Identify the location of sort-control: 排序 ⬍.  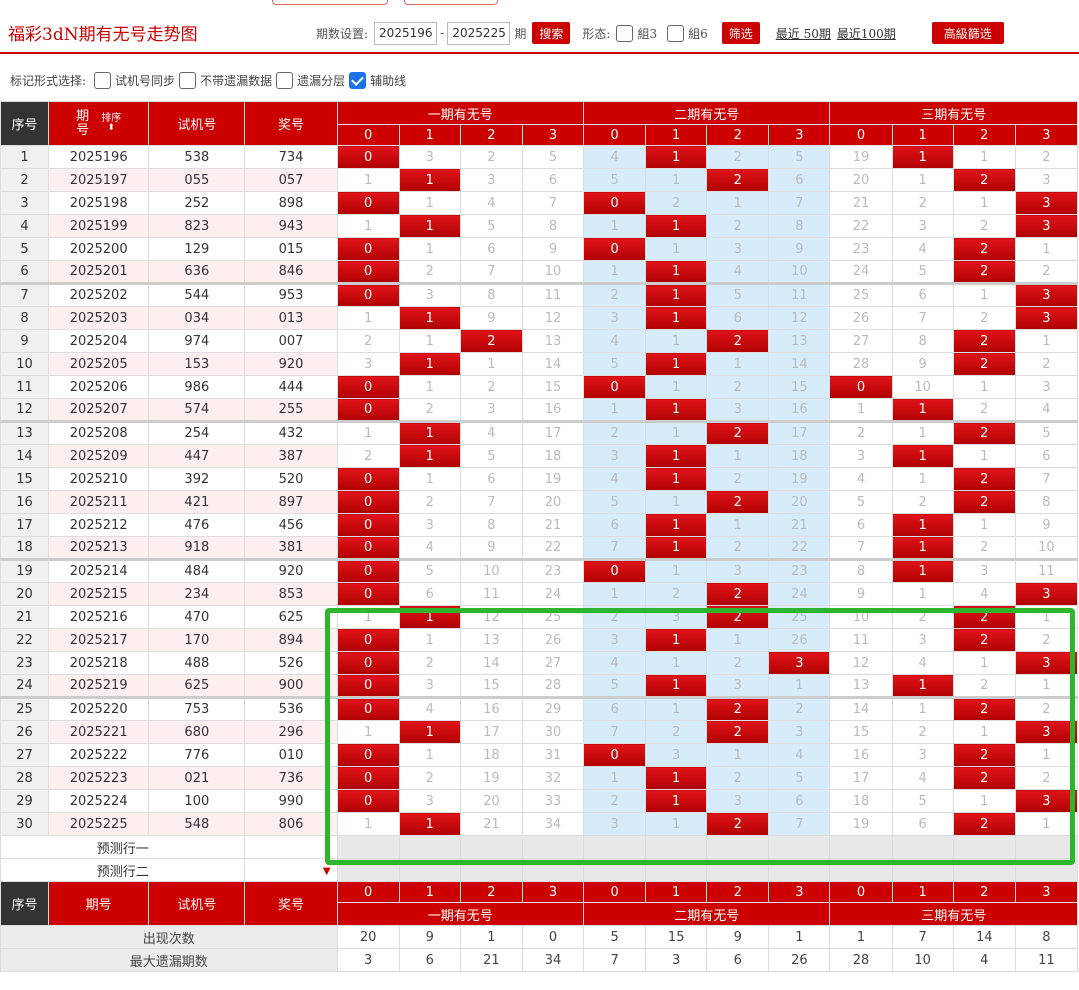
(111, 123).